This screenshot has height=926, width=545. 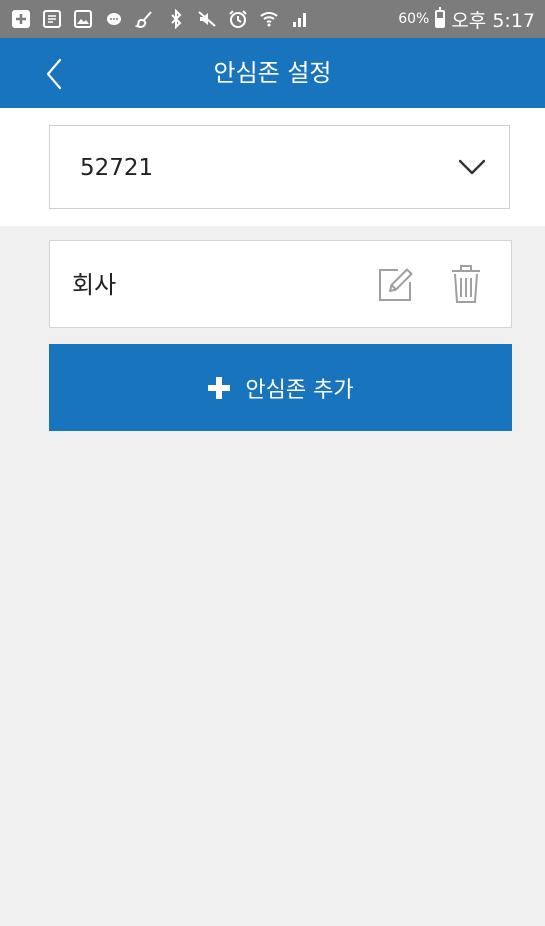 What do you see at coordinates (472, 167) in the screenshot?
I see `chevron-down-icon` at bounding box center [472, 167].